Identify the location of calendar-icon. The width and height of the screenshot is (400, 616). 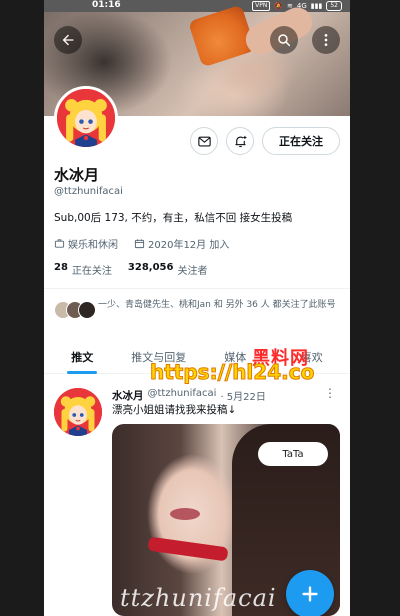
(139, 244).